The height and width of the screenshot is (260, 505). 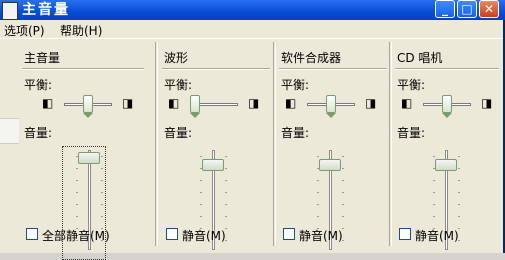 What do you see at coordinates (42, 58) in the screenshot?
I see `column-header: 主音量` at bounding box center [42, 58].